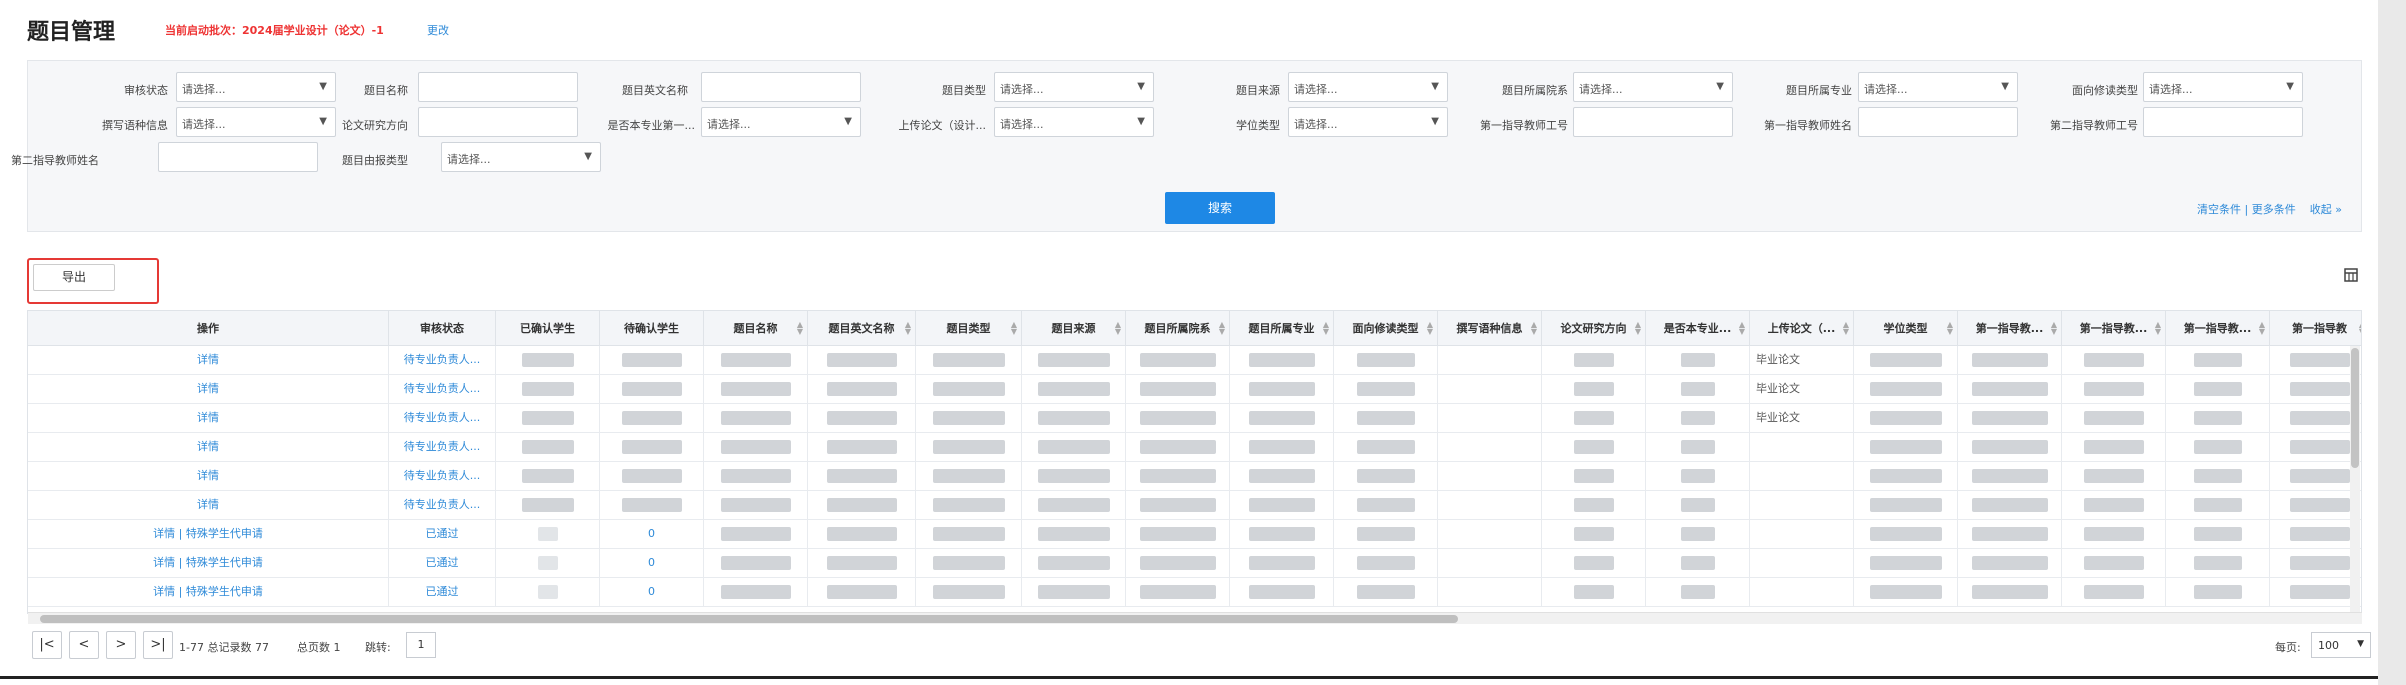  What do you see at coordinates (2355, 479) in the screenshot?
I see `vertical-scrollbar` at bounding box center [2355, 479].